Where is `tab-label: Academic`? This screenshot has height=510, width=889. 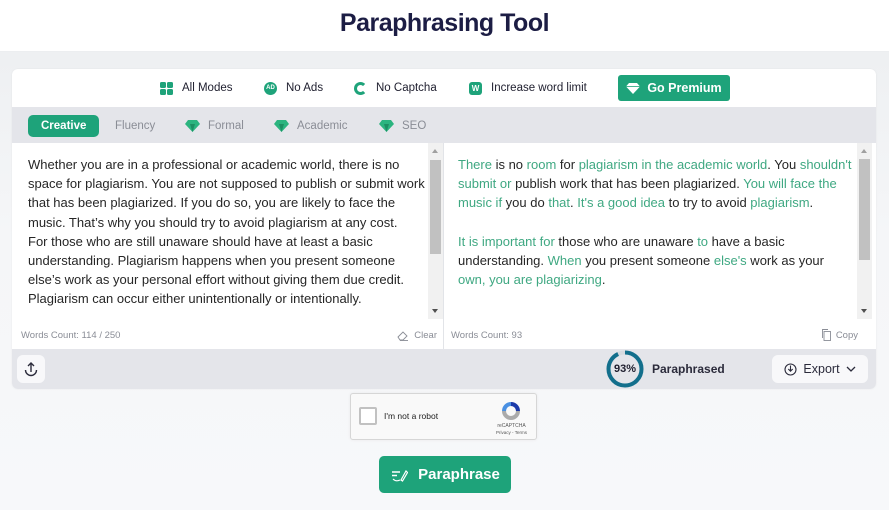 tab-label: Academic is located at coordinates (322, 126).